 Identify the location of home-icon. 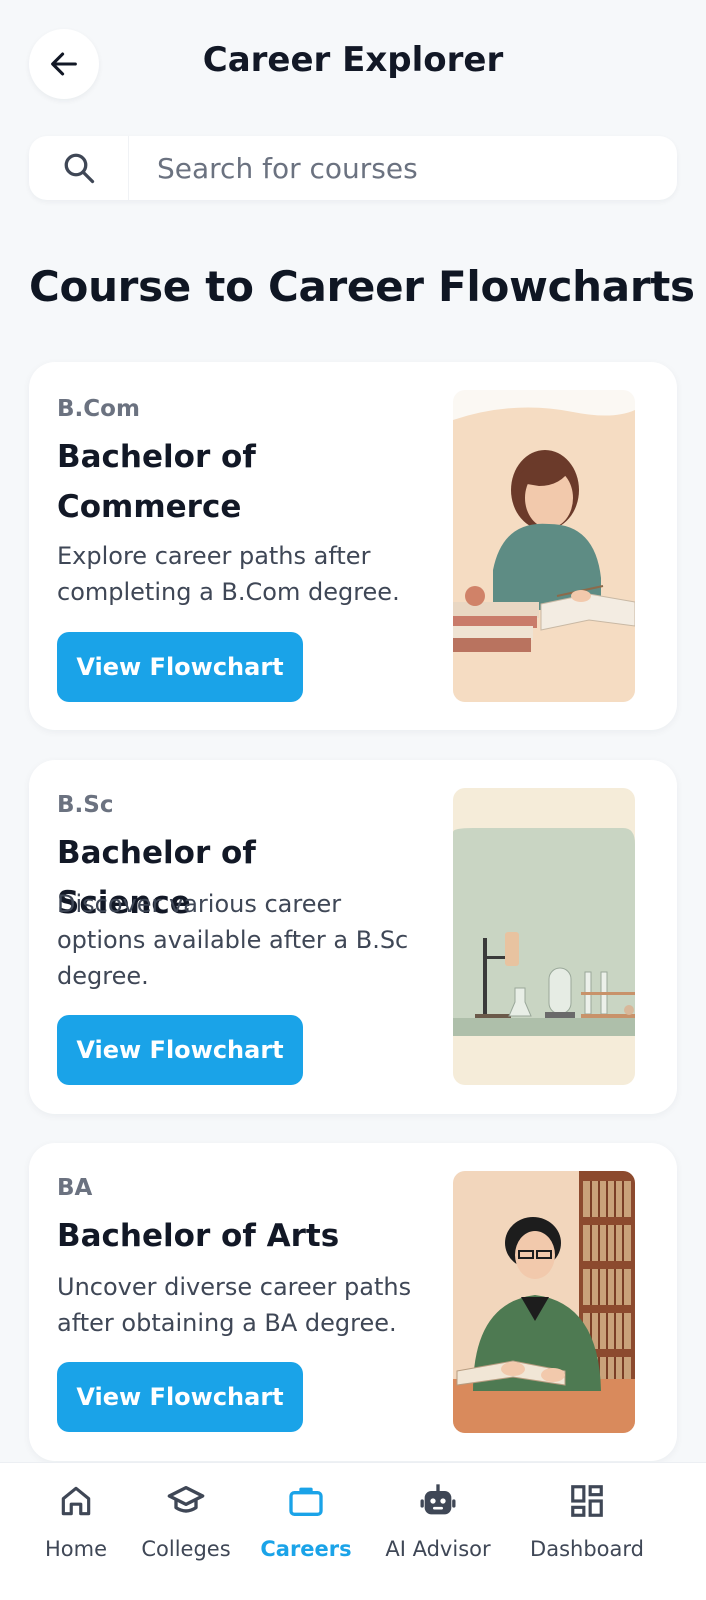
(76, 1501).